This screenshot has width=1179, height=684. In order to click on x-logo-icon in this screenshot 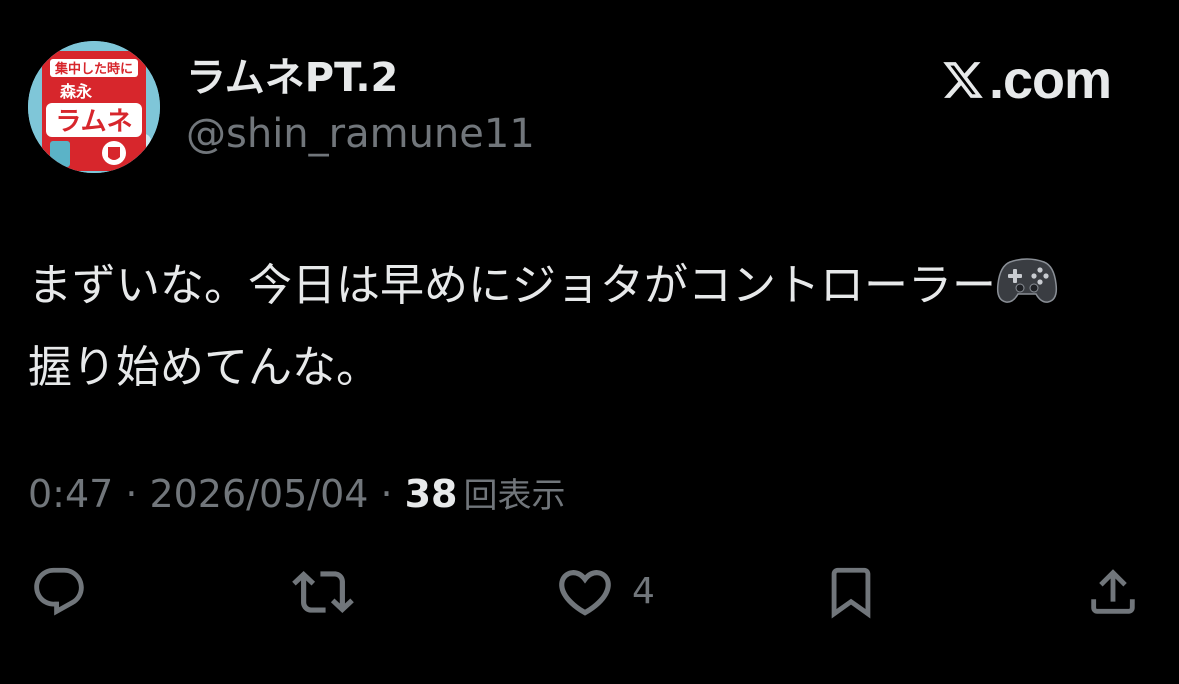, I will do `click(963, 80)`.